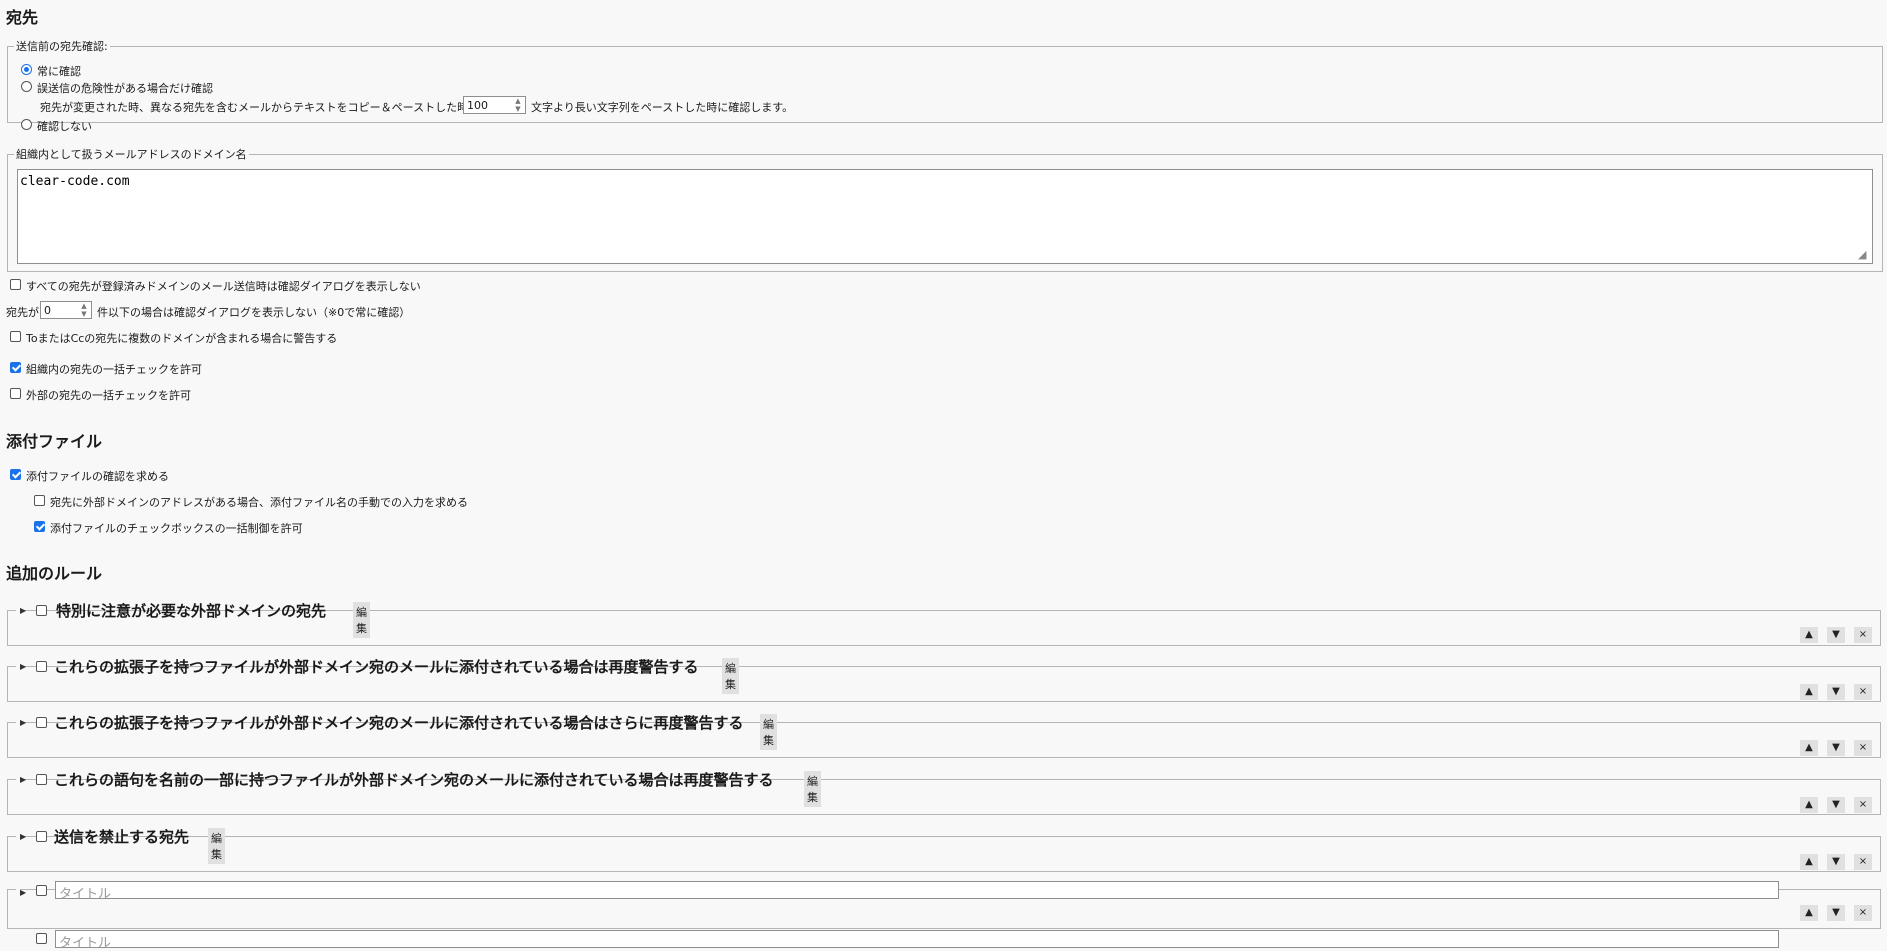 Image resolution: width=1887 pixels, height=951 pixels. What do you see at coordinates (54, 441) in the screenshot?
I see `section-heading-attachments: 添付ファイル` at bounding box center [54, 441].